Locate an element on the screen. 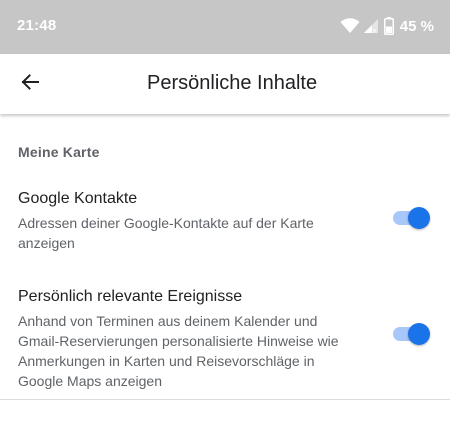  status-bar: 21:48 x 45 % is located at coordinates (225, 27).